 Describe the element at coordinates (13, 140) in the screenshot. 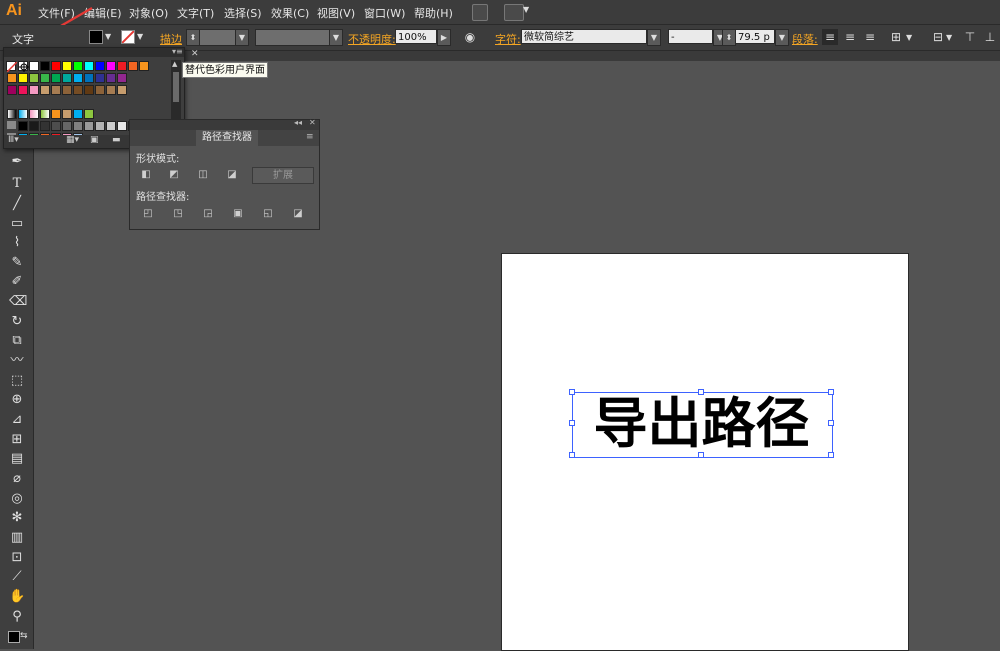

I see `swatch-libraries-icon: Ⅲ▾` at that location.